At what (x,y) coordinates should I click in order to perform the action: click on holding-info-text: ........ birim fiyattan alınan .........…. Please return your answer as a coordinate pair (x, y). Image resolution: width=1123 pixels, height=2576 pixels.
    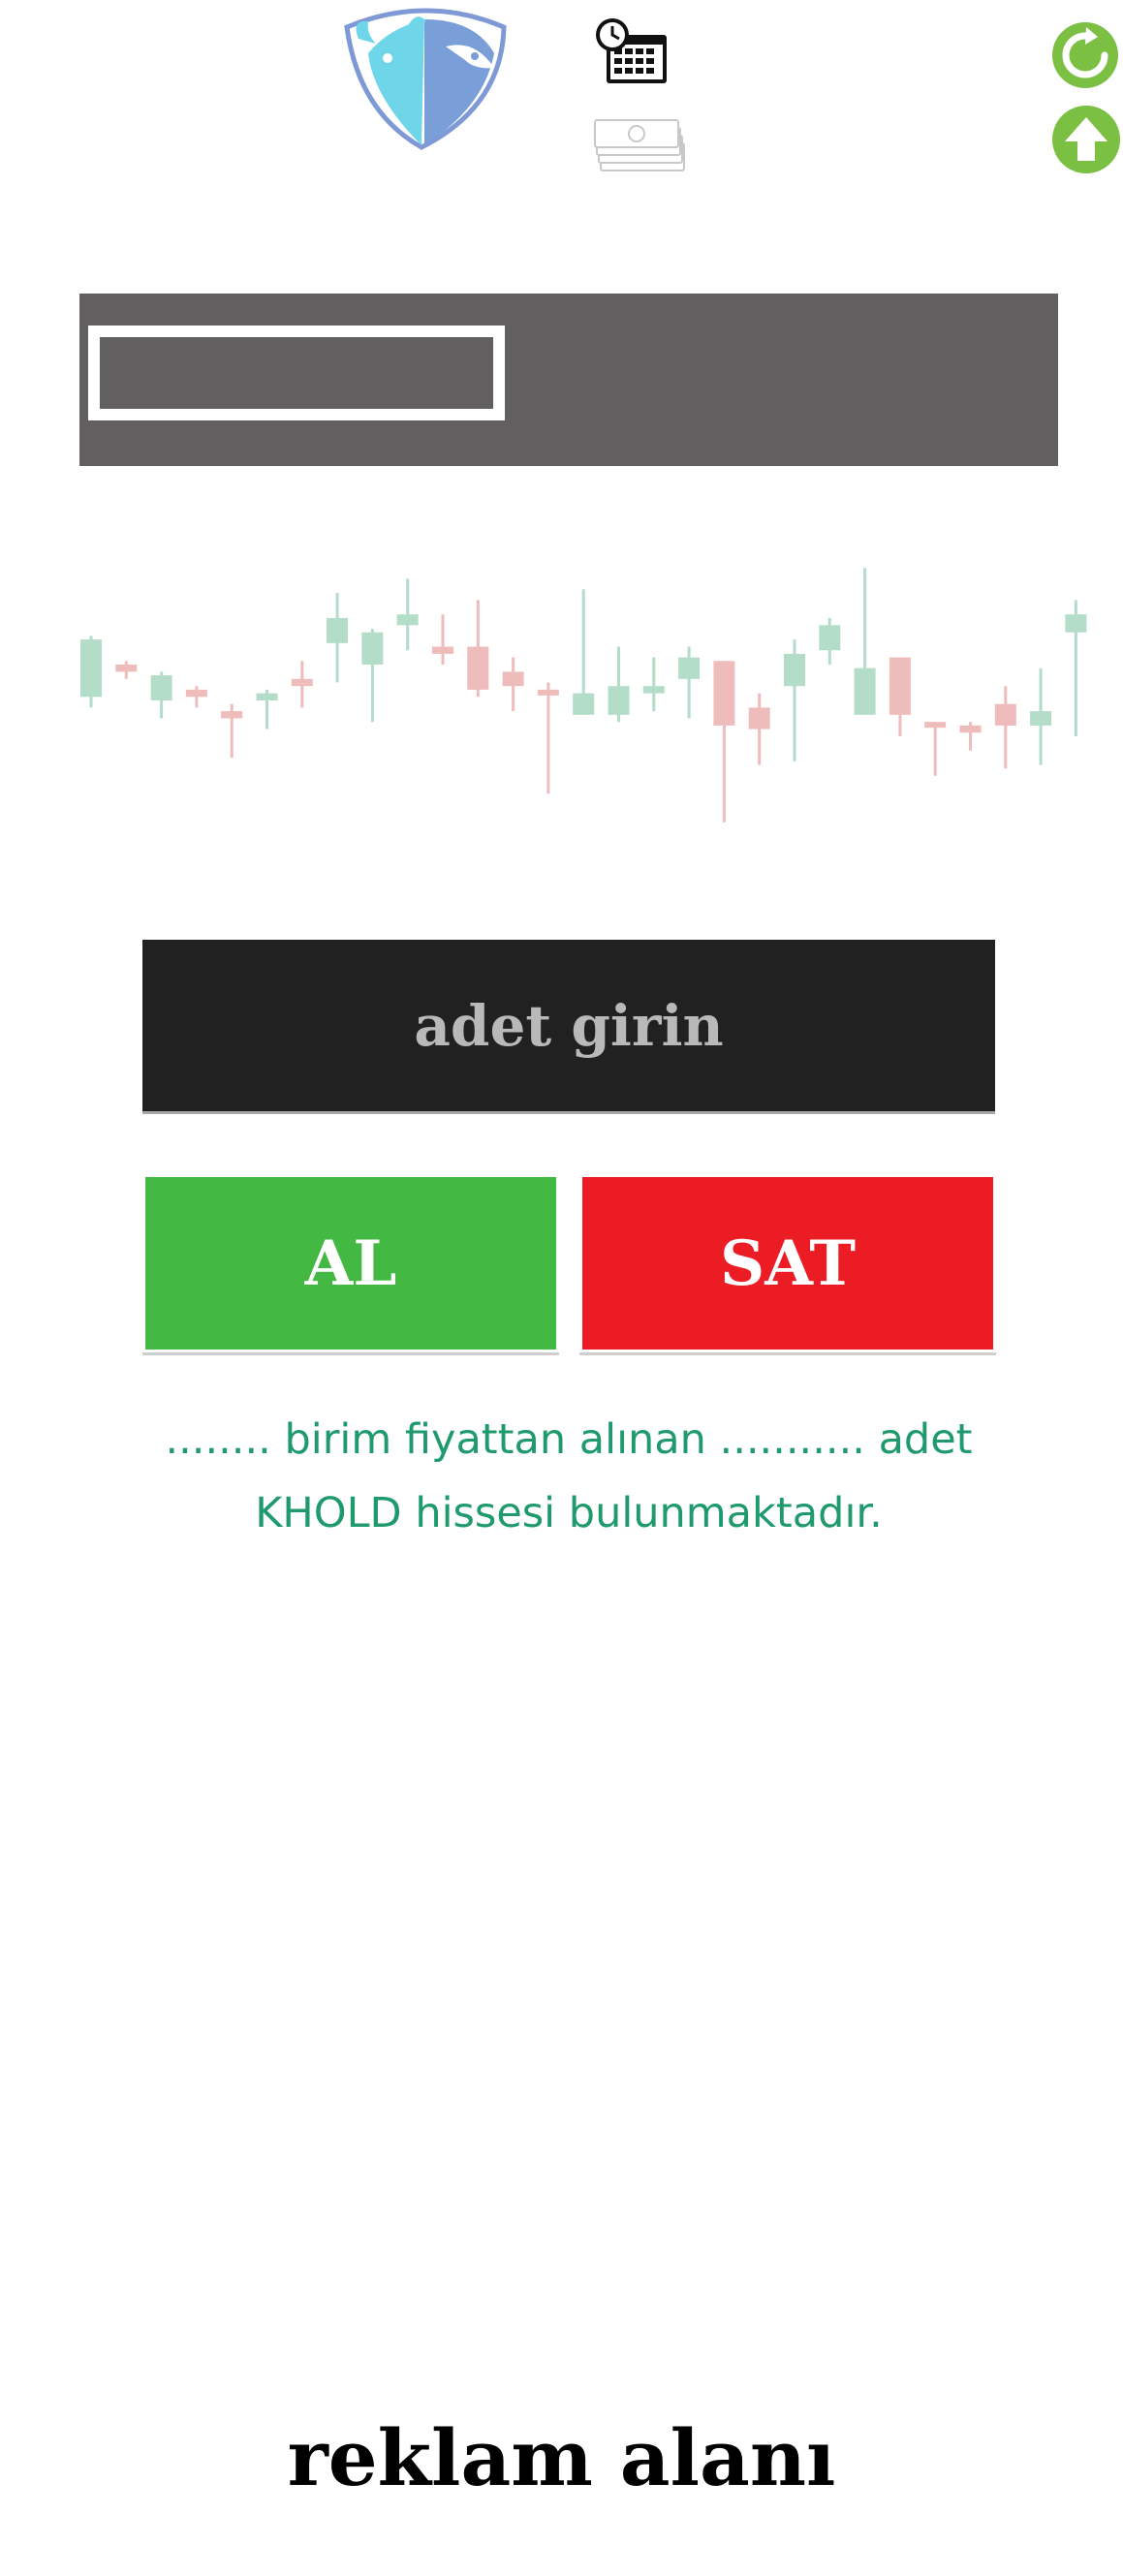
    Looking at the image, I should click on (569, 1476).